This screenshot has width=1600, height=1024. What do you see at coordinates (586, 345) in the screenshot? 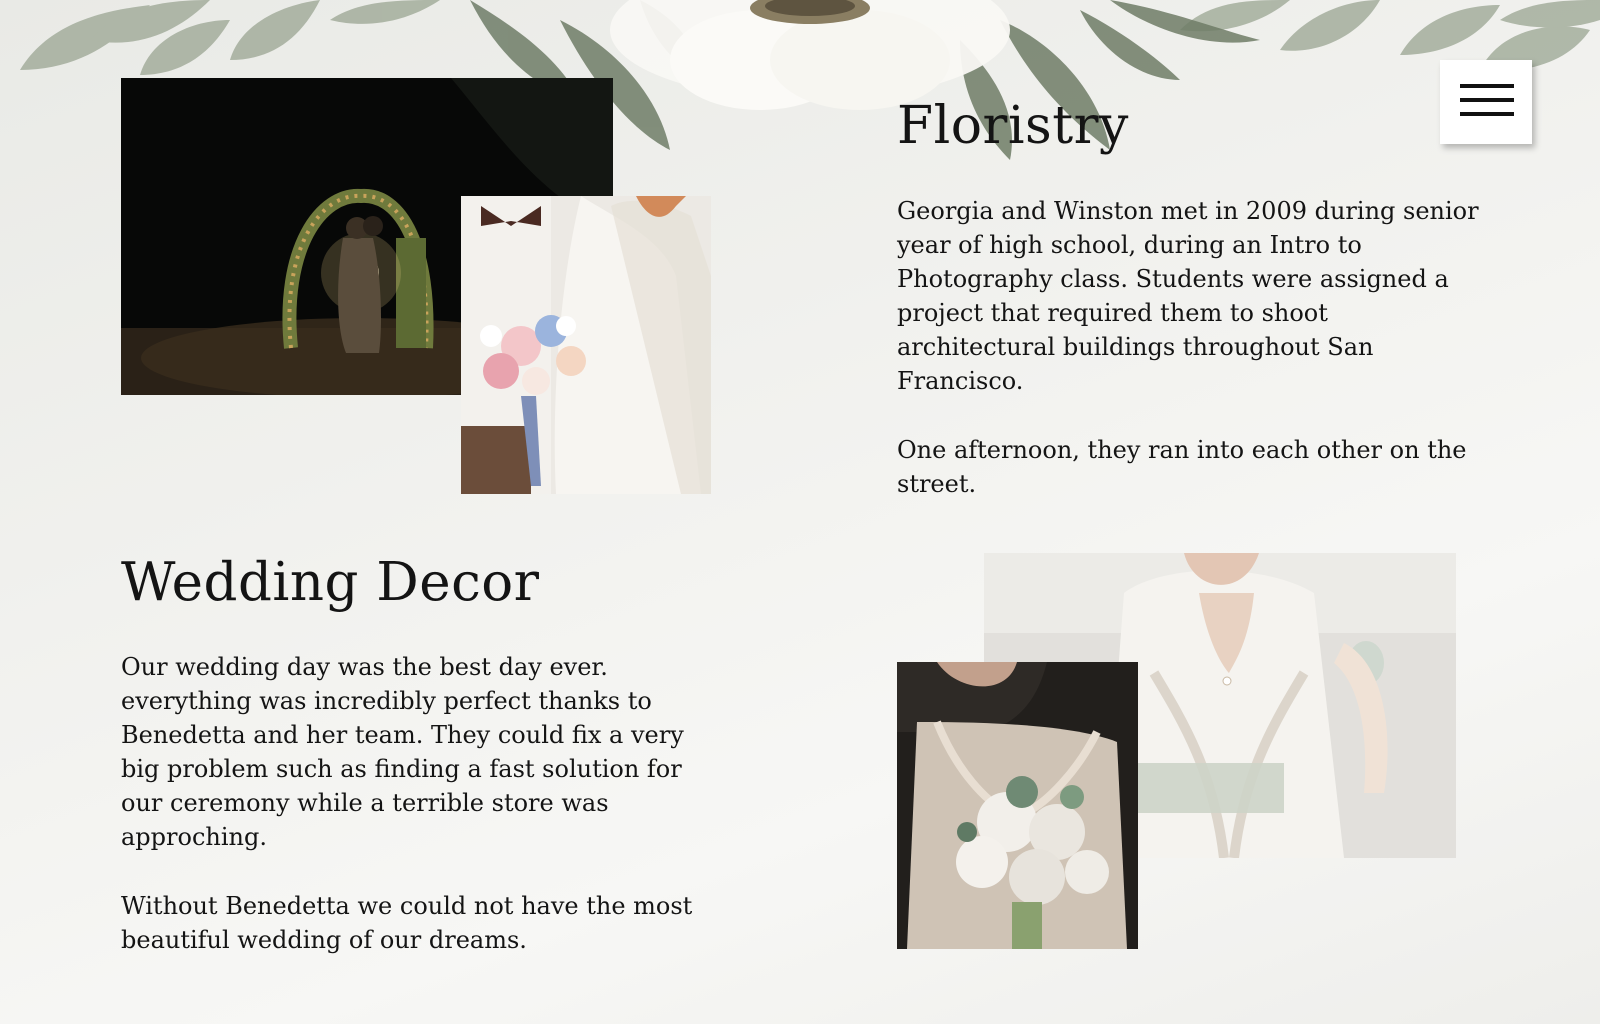
I see `bride-bouquet-photo` at bounding box center [586, 345].